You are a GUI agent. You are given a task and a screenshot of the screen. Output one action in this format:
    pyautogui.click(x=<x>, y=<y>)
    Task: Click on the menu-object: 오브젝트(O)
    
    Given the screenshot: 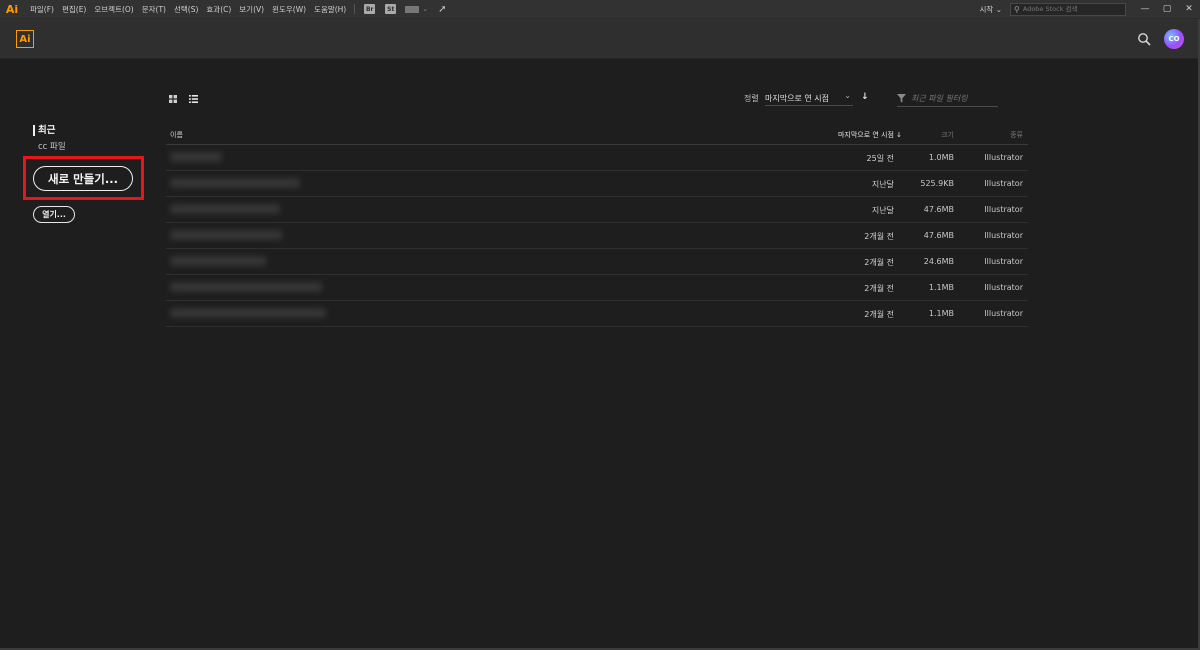 What is the action you would take?
    pyautogui.click(x=113, y=9)
    